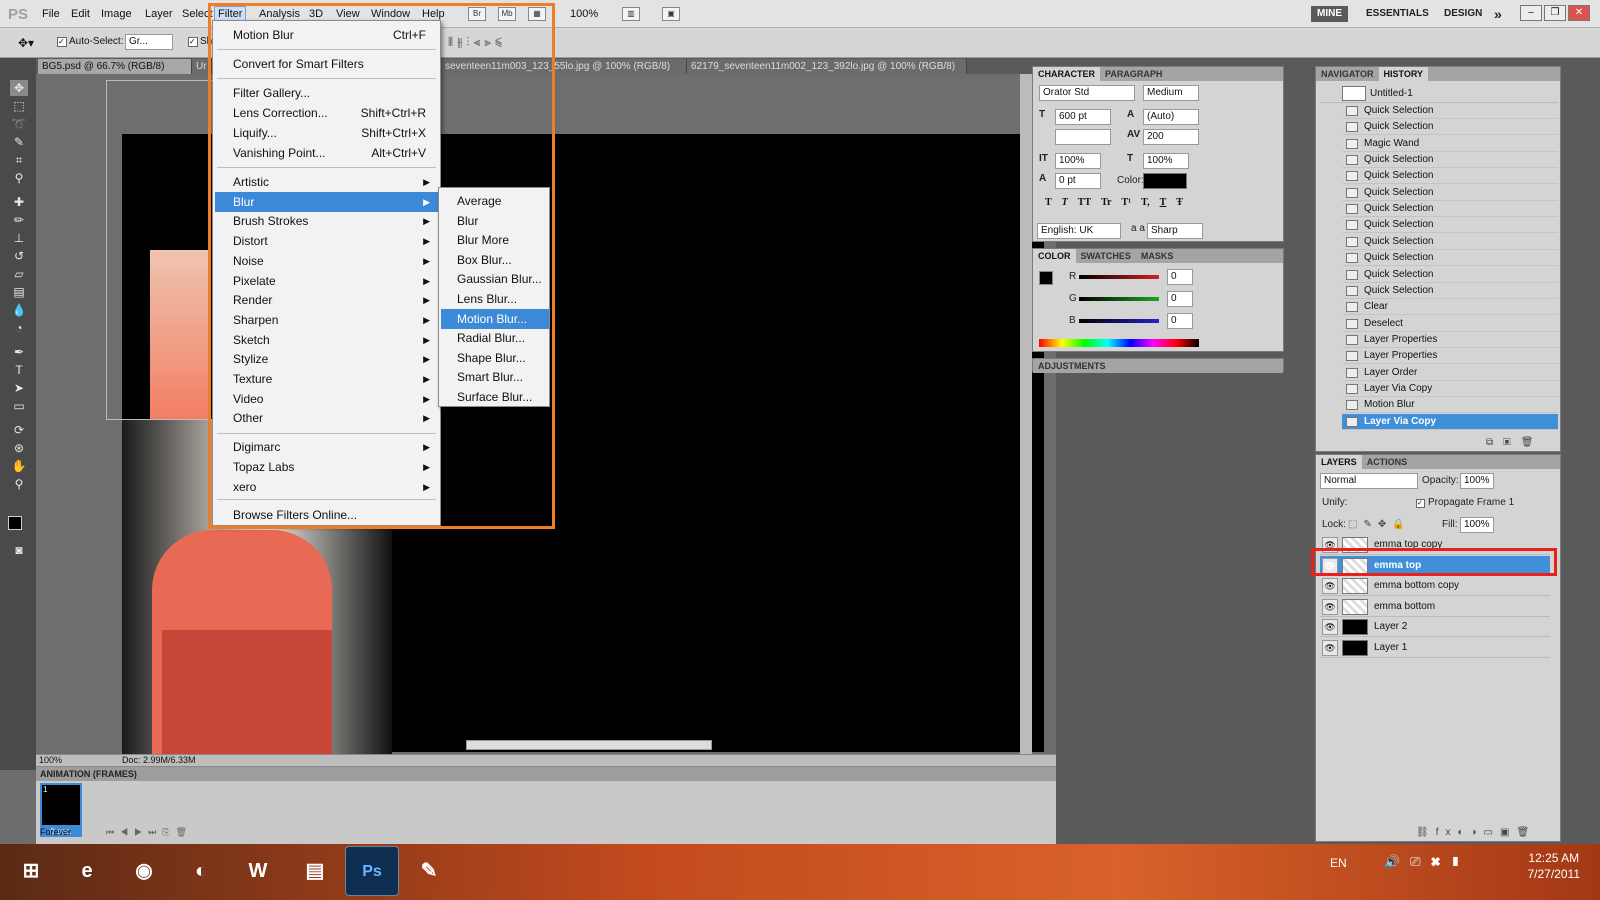 Image resolution: width=1600 pixels, height=900 pixels. I want to click on history-state: Layer Order, so click(1450, 373).